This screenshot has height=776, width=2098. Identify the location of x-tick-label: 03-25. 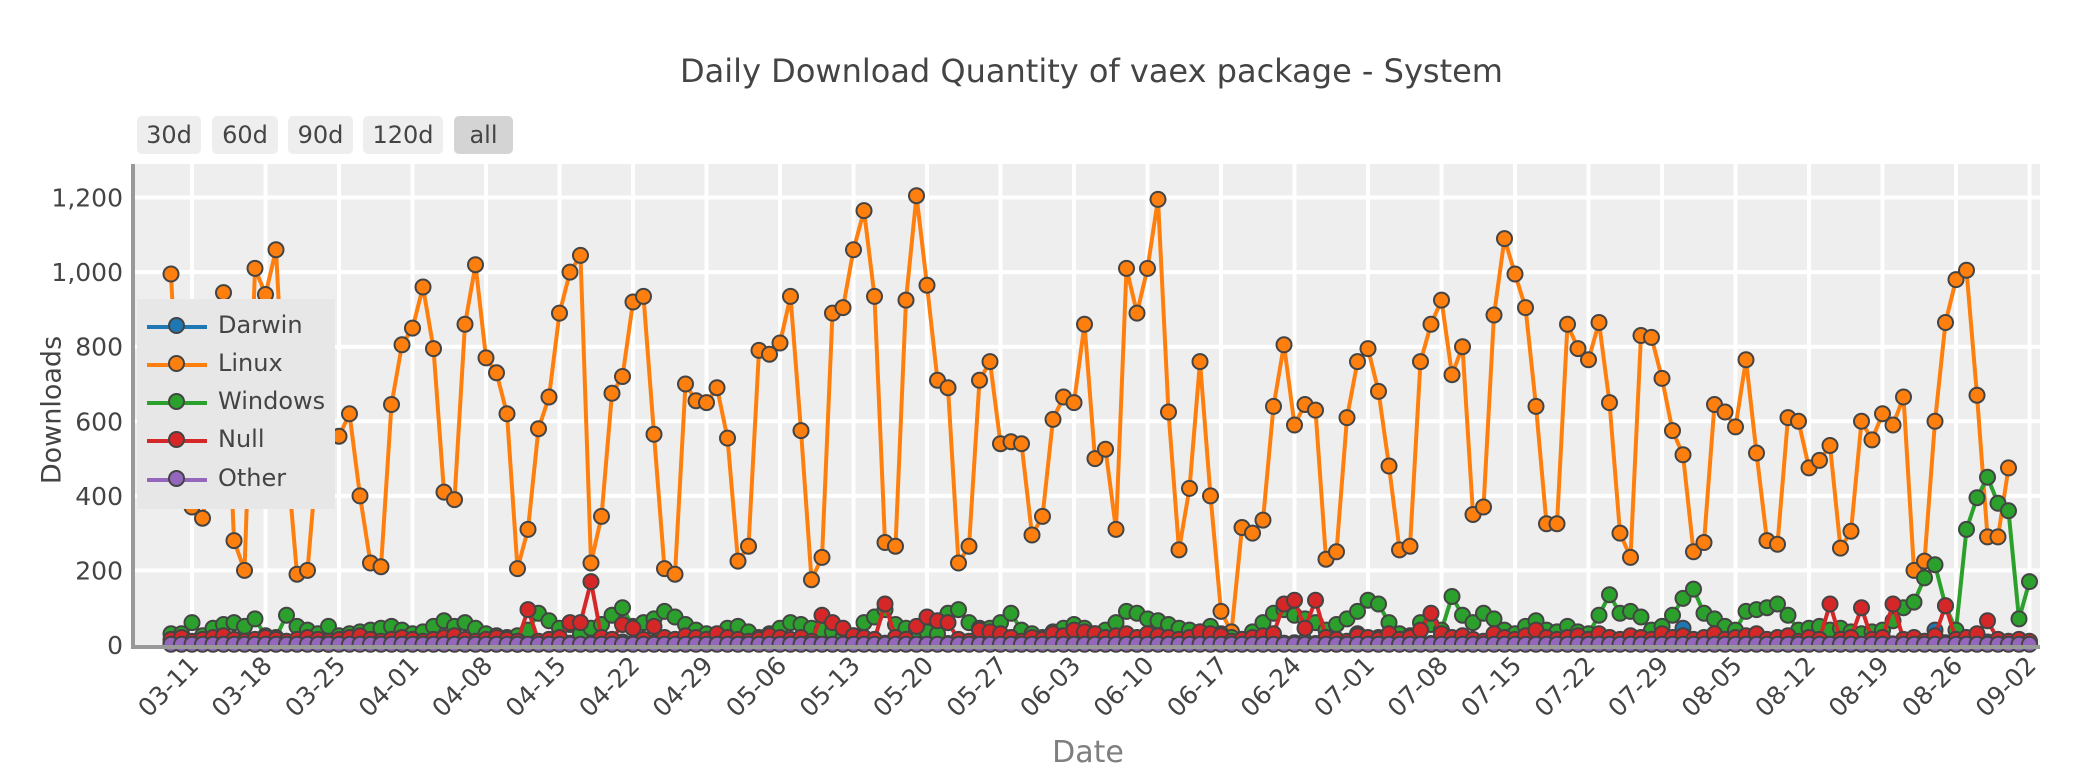
(315, 687).